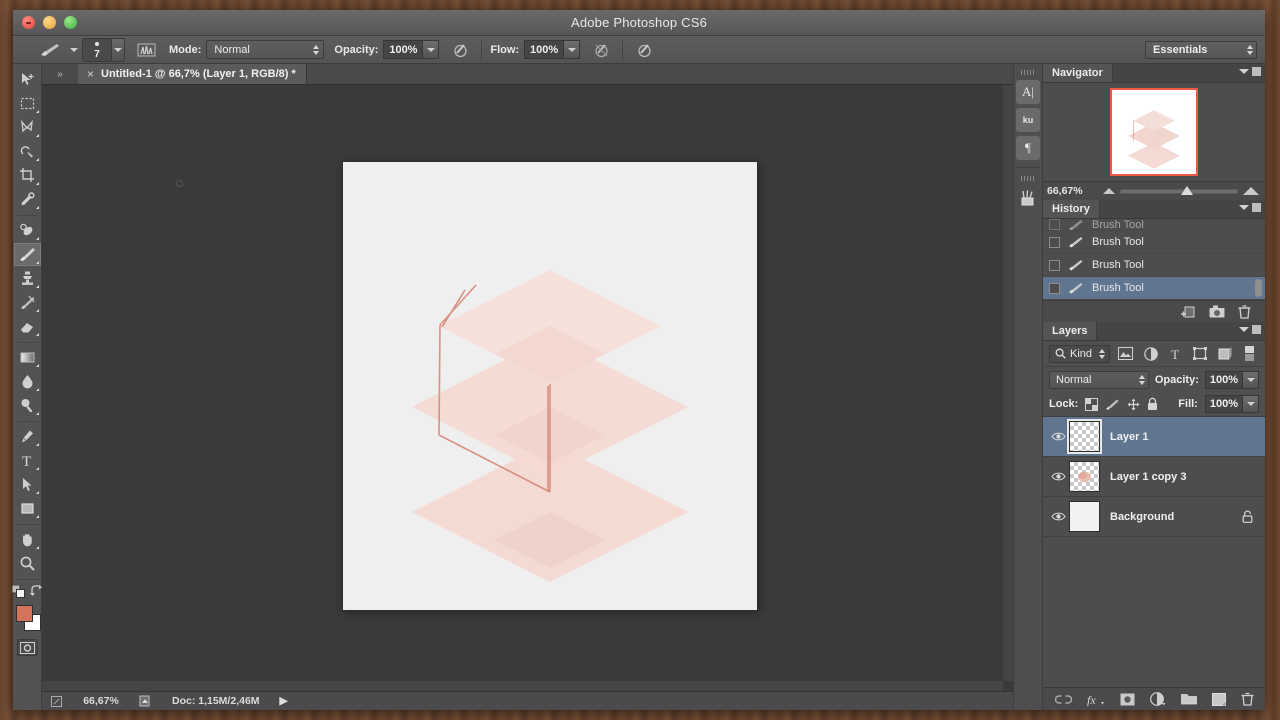  I want to click on canvas-horizontal-scrollbar, so click(522, 686).